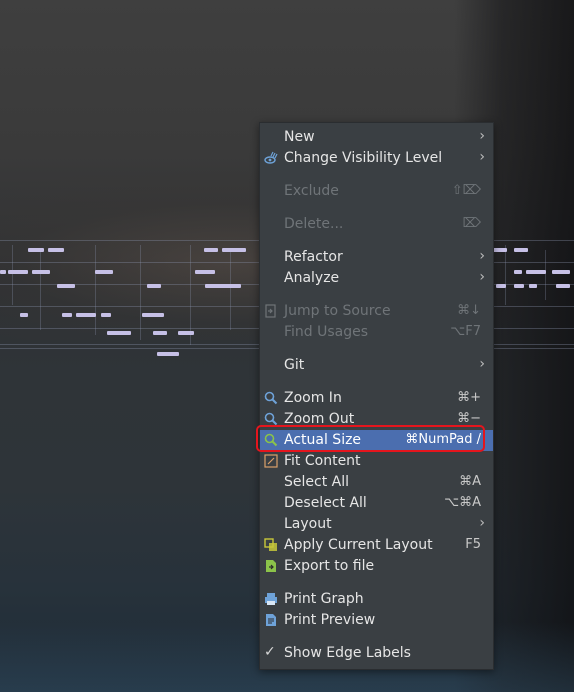  I want to click on menu-item-git: Git ›, so click(376, 365).